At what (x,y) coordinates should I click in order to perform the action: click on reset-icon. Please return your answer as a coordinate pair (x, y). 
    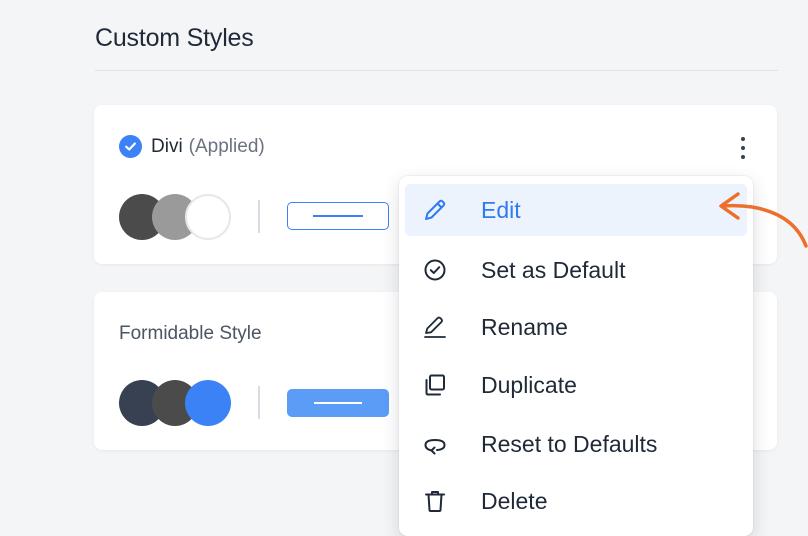
    Looking at the image, I should click on (435, 444).